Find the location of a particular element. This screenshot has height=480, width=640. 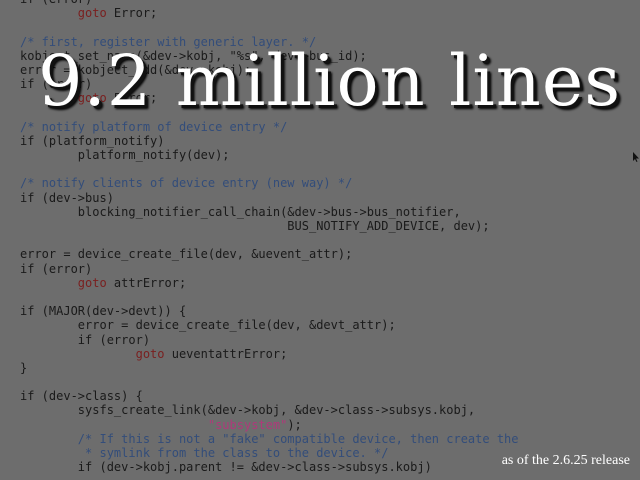

code-text: Error; is located at coordinates (132, 13).